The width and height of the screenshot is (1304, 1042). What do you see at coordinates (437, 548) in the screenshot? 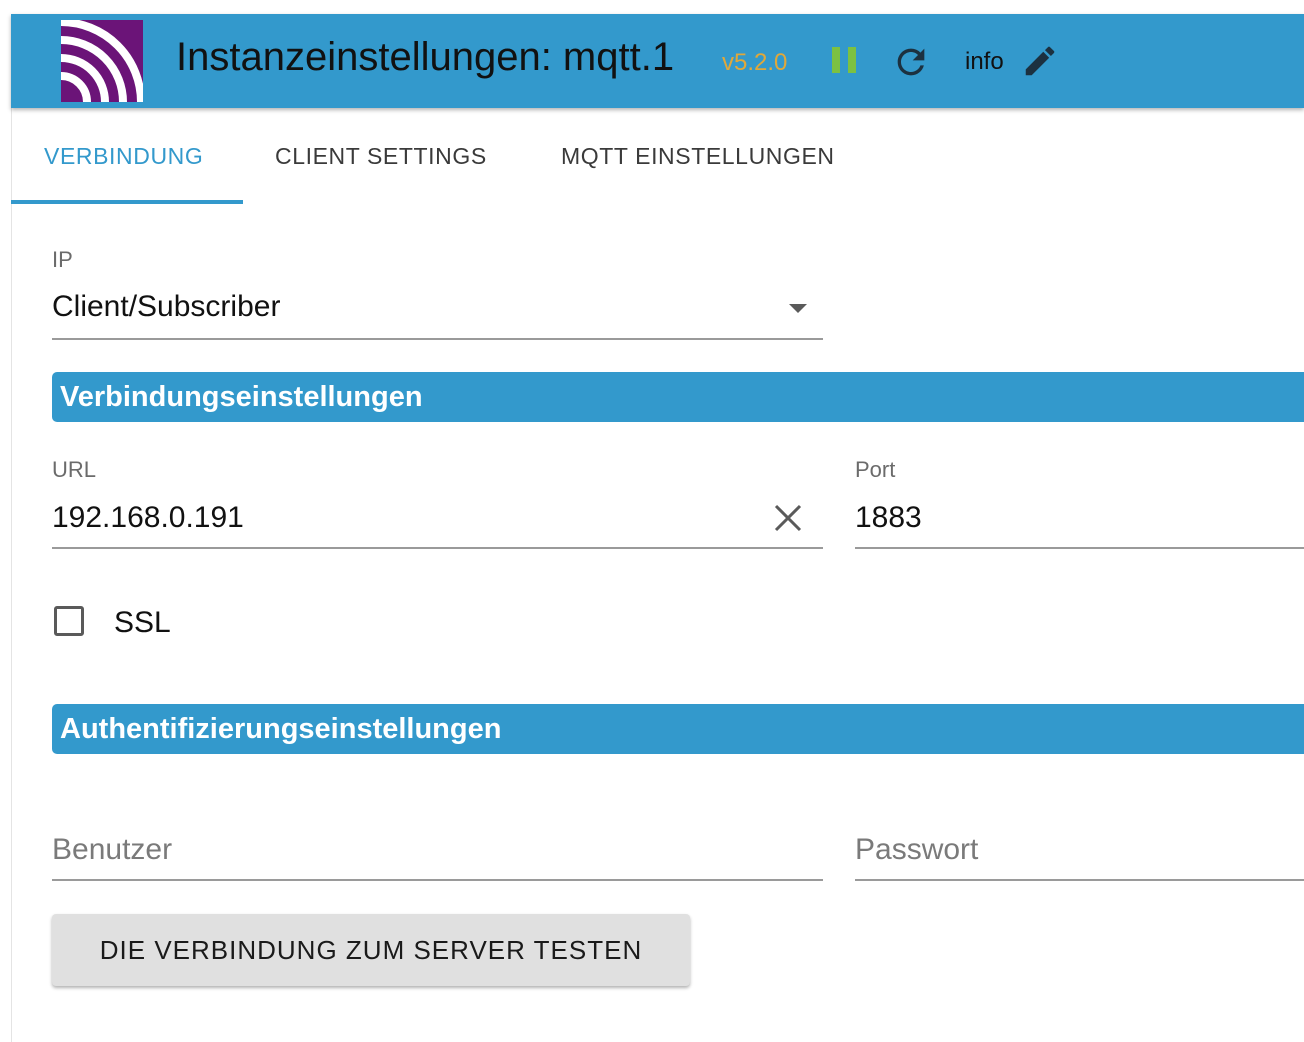
I see `url-underline` at bounding box center [437, 548].